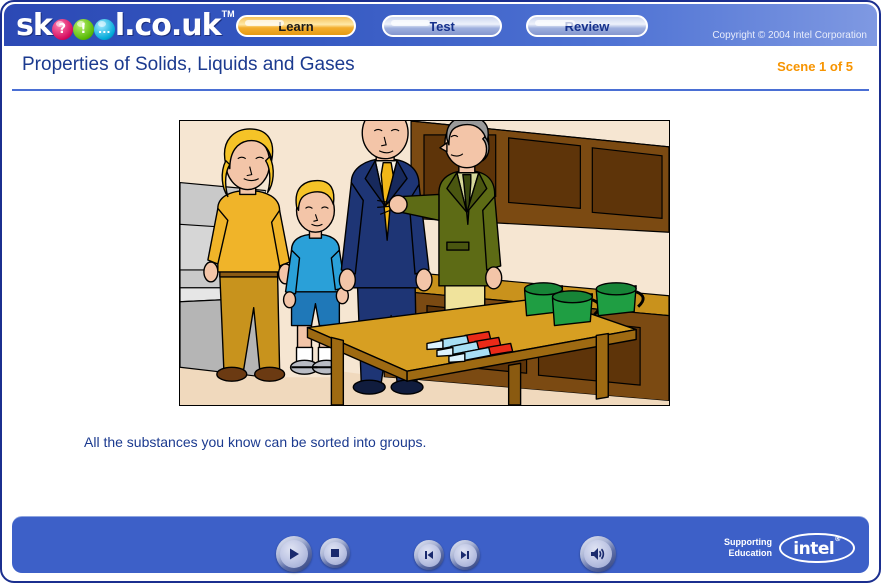  I want to click on title-divider, so click(440, 90).